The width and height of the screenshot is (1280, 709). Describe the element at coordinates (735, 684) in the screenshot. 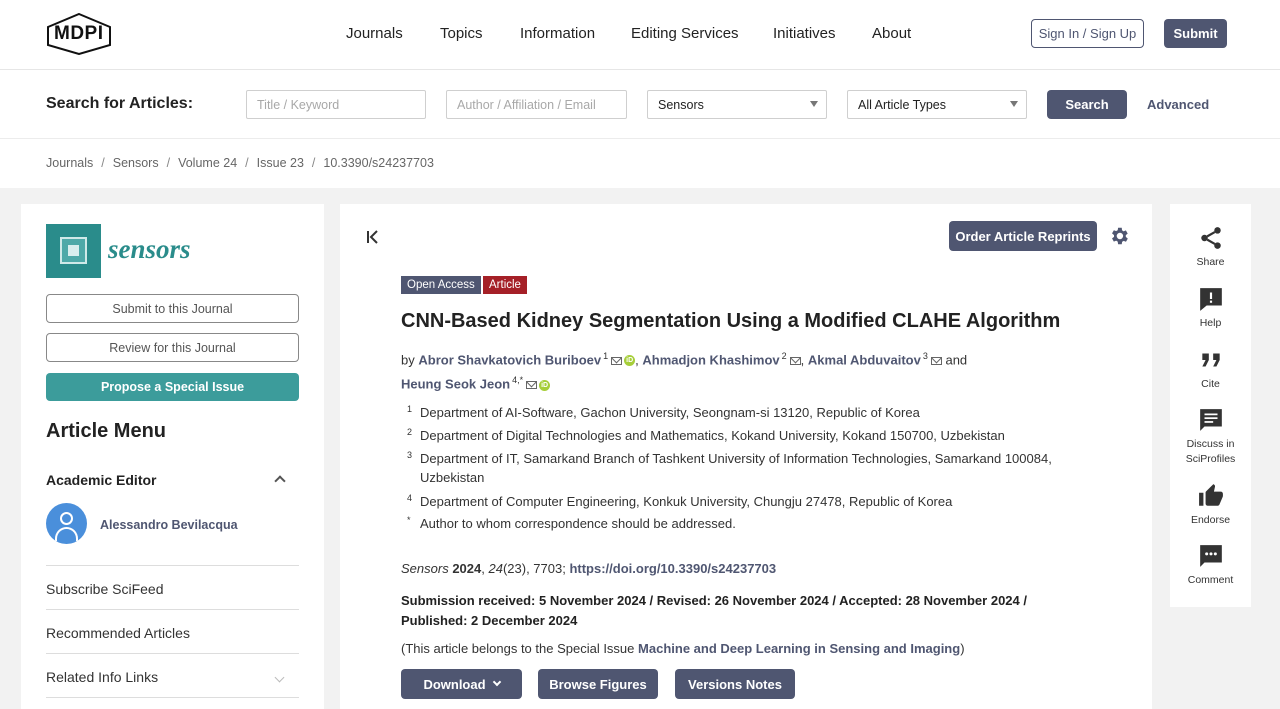

I see `versions-notes-button: Versions Notes` at that location.